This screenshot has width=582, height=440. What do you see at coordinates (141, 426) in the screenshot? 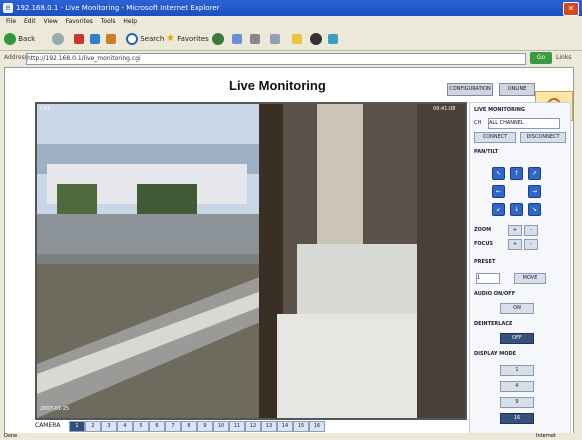
I see `camera-button-5: 5` at bounding box center [141, 426].